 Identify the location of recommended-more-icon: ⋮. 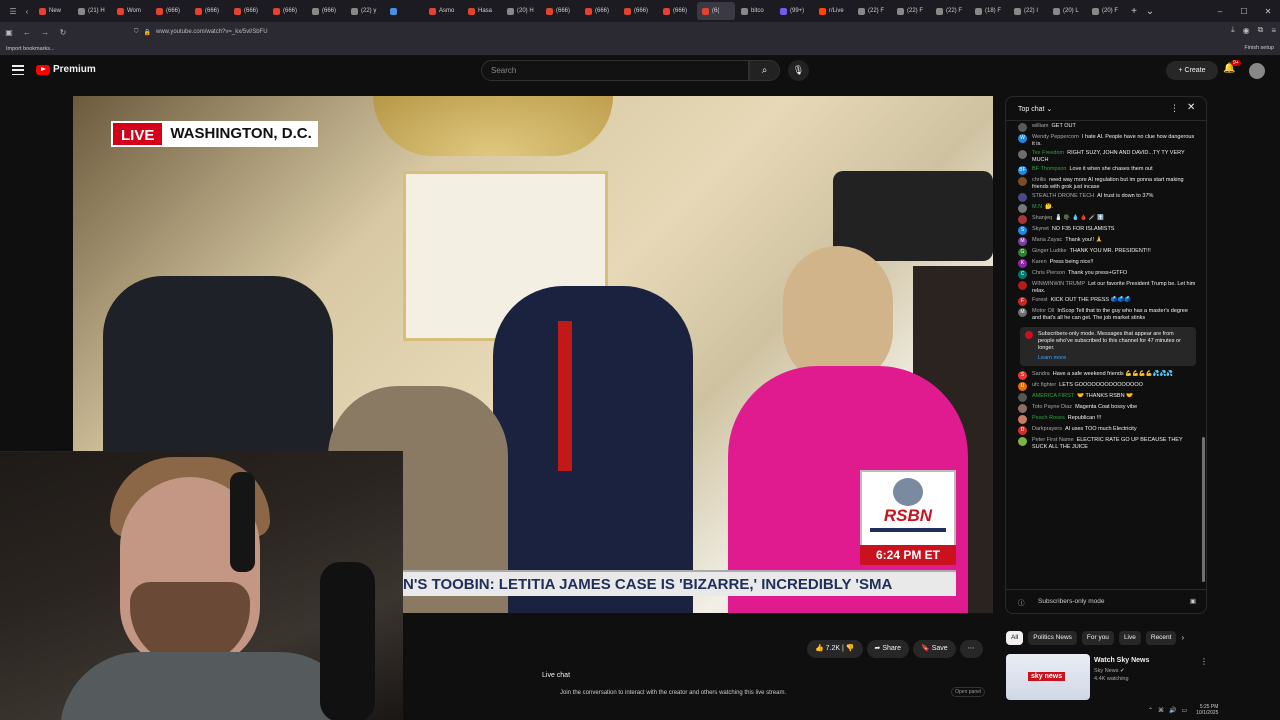
(1204, 661).